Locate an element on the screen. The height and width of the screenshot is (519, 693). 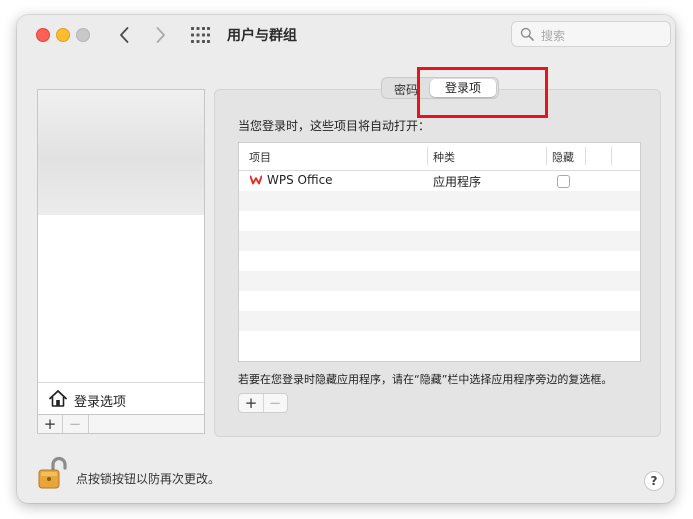
add-remove-buttons: + − is located at coordinates (263, 403).